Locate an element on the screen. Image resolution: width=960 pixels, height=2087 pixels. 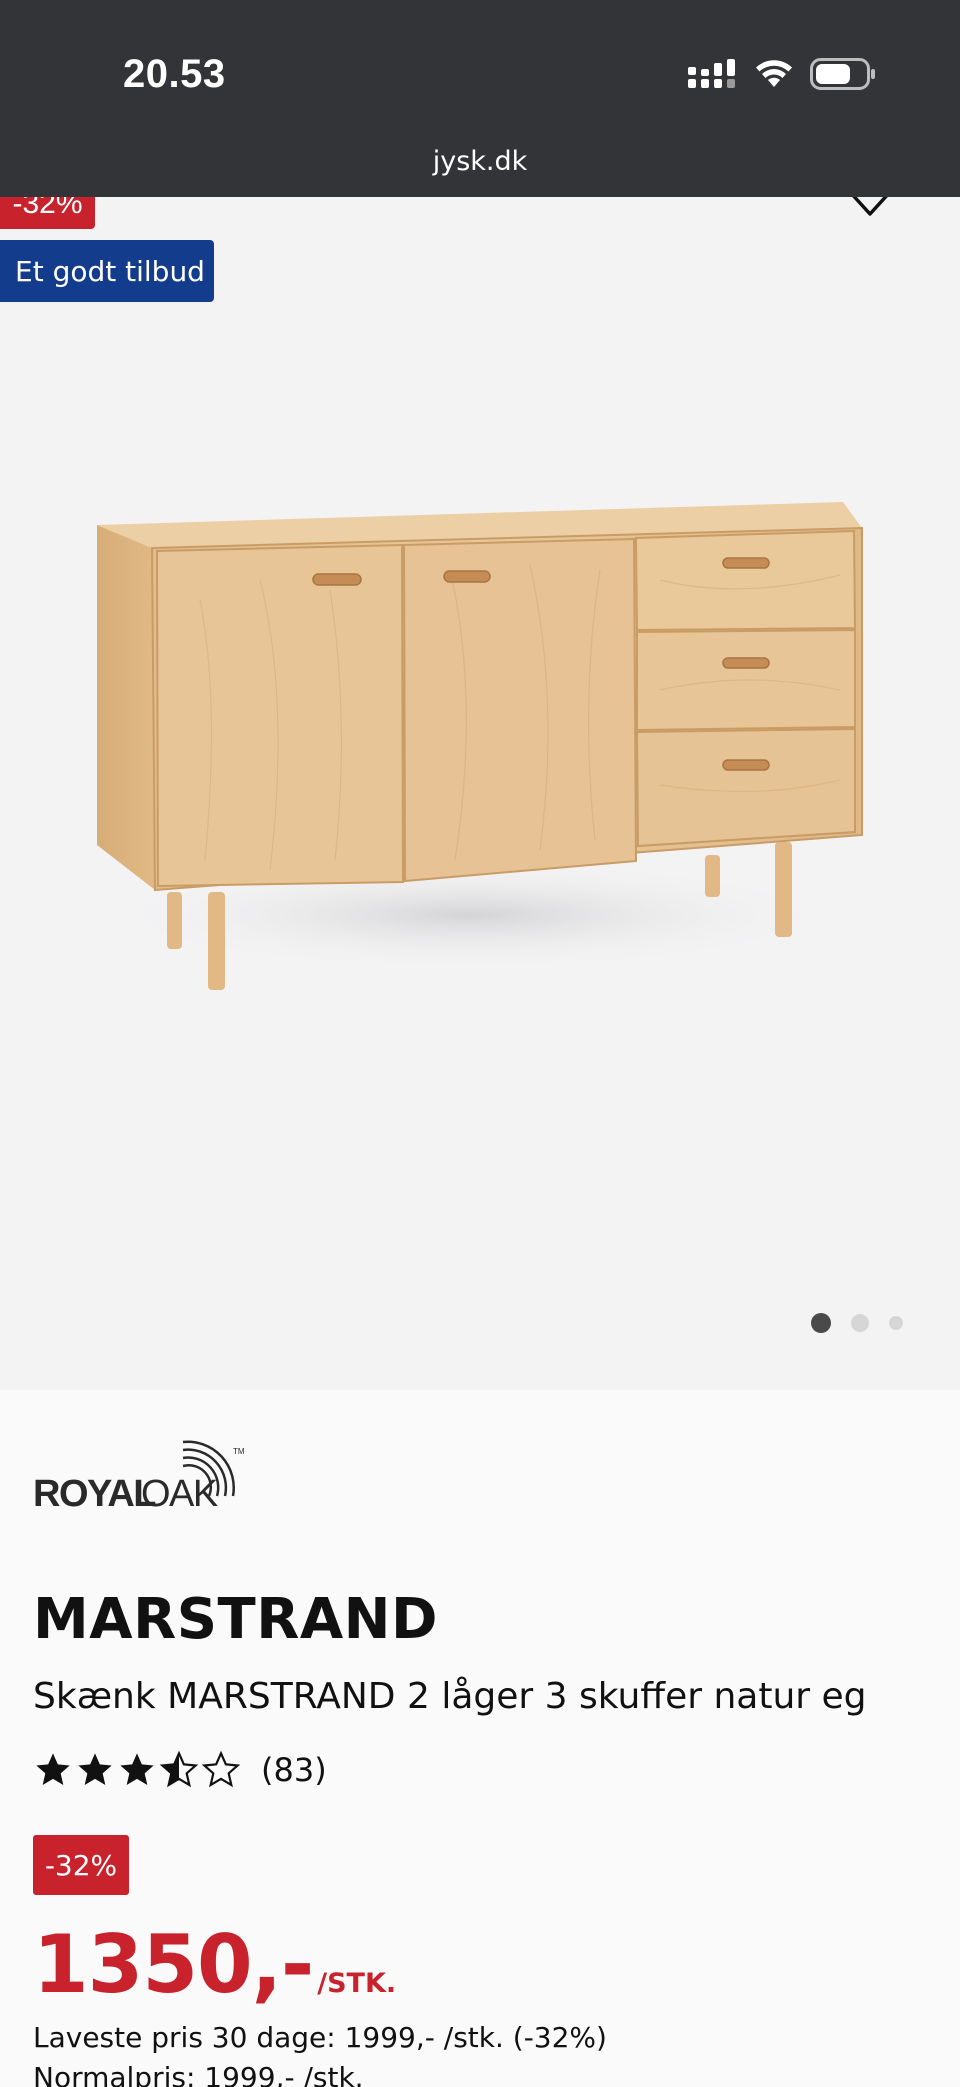
review-count: (83) is located at coordinates (294, 1770).